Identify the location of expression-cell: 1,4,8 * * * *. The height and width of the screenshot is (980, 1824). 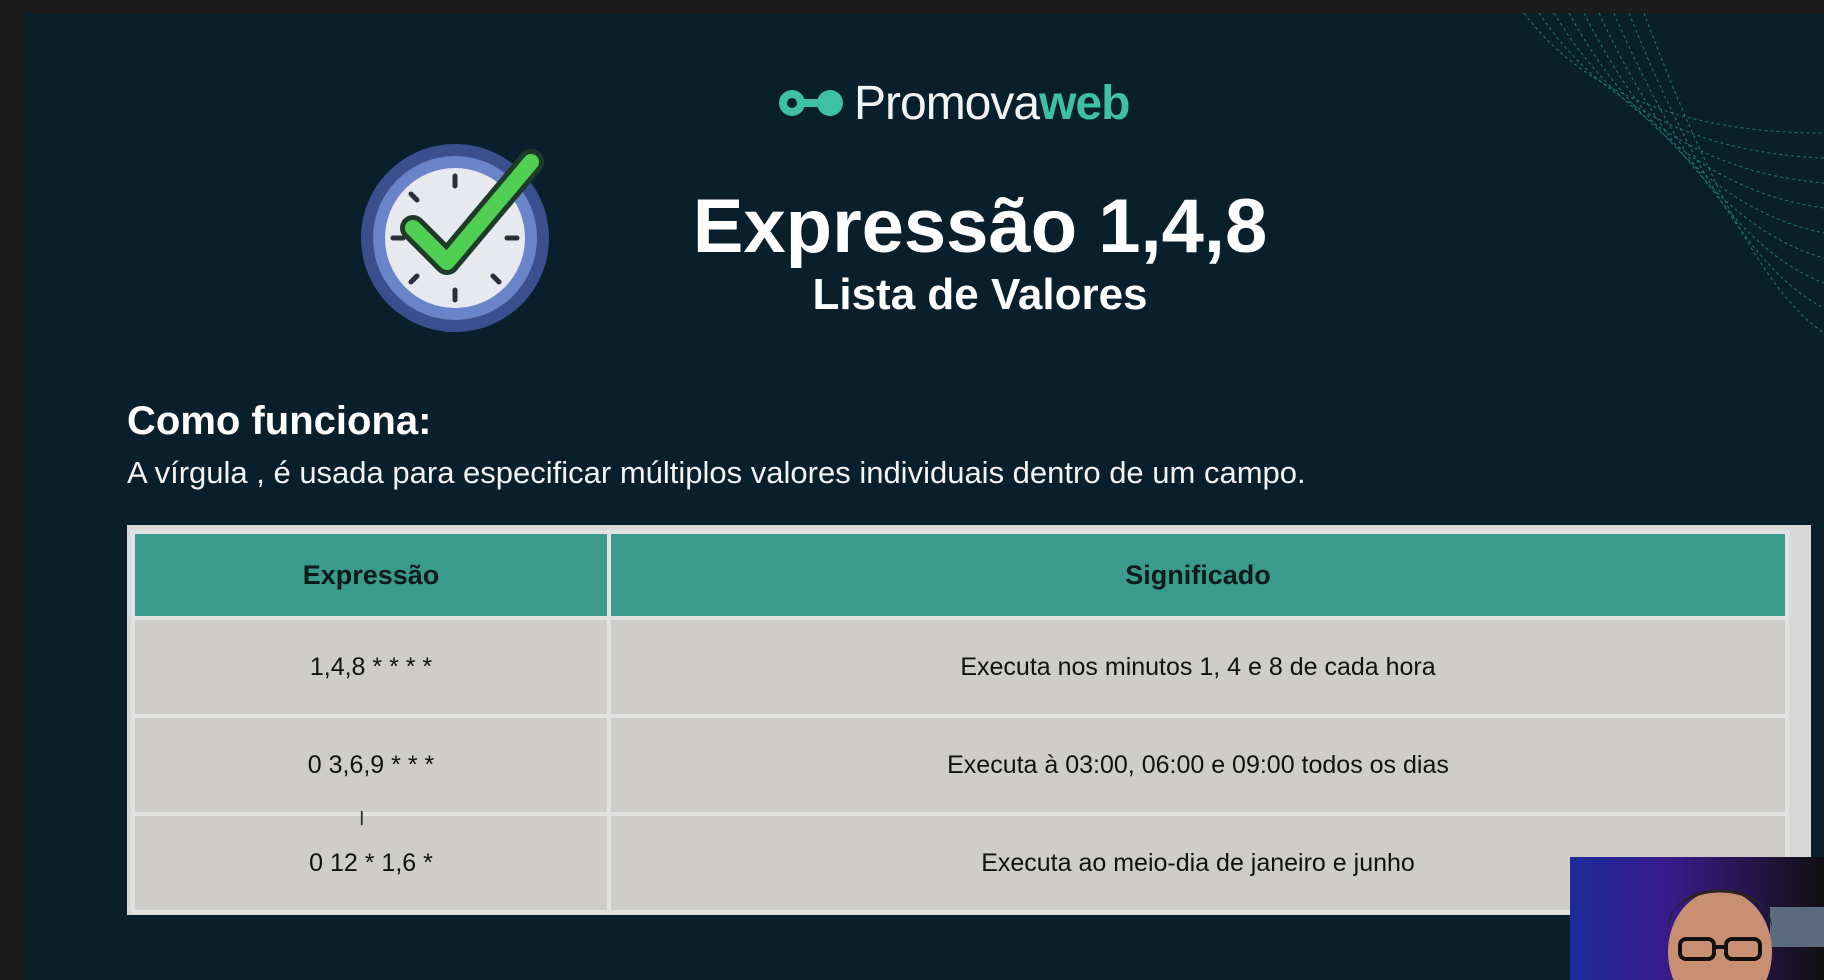
(371, 667).